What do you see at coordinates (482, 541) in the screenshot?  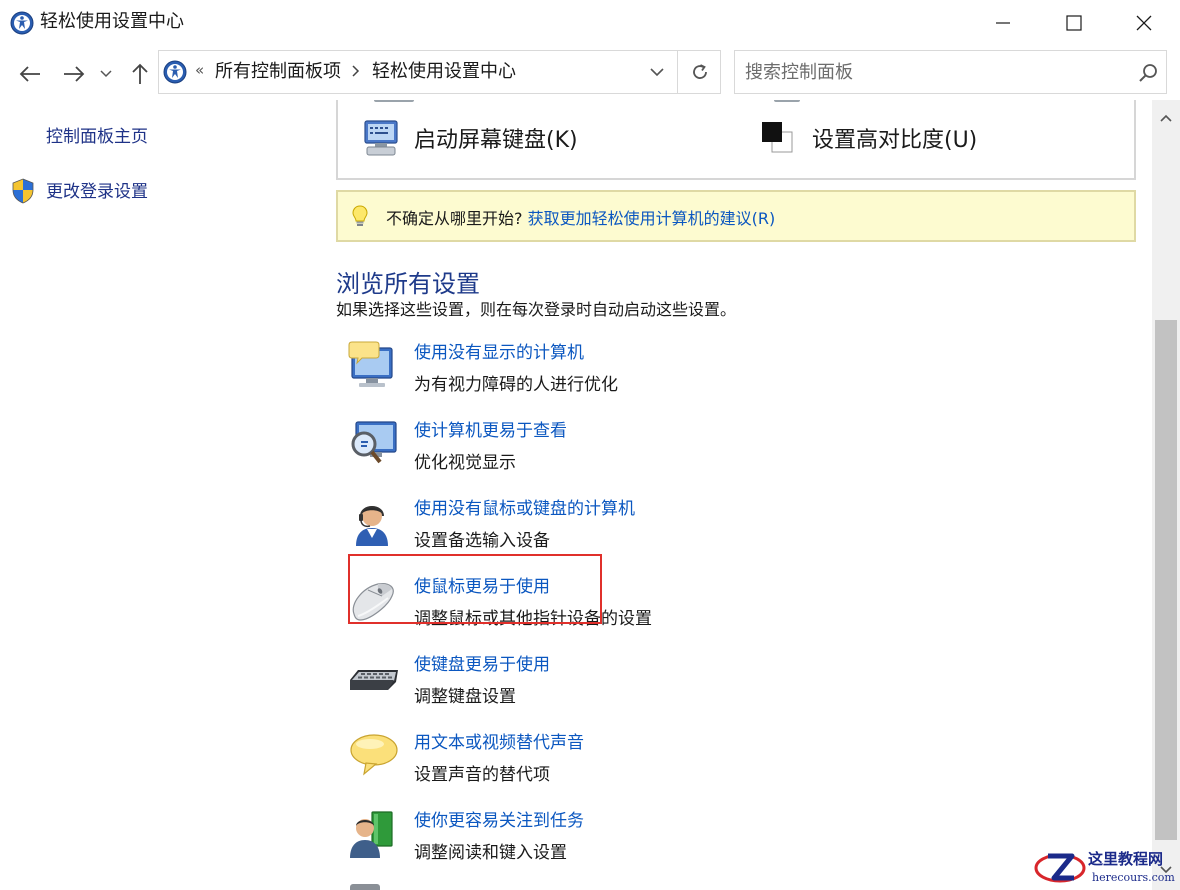 I see `item-desc: 设置备选输入设备` at bounding box center [482, 541].